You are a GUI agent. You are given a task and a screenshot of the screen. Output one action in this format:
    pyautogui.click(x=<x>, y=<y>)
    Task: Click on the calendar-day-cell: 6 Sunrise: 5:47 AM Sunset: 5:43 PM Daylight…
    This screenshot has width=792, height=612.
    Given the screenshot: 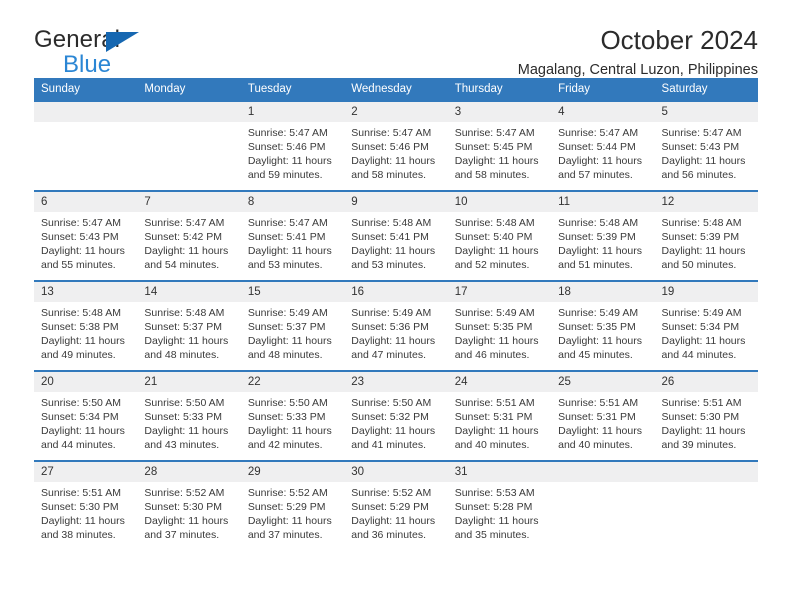 What is the action you would take?
    pyautogui.click(x=86, y=235)
    